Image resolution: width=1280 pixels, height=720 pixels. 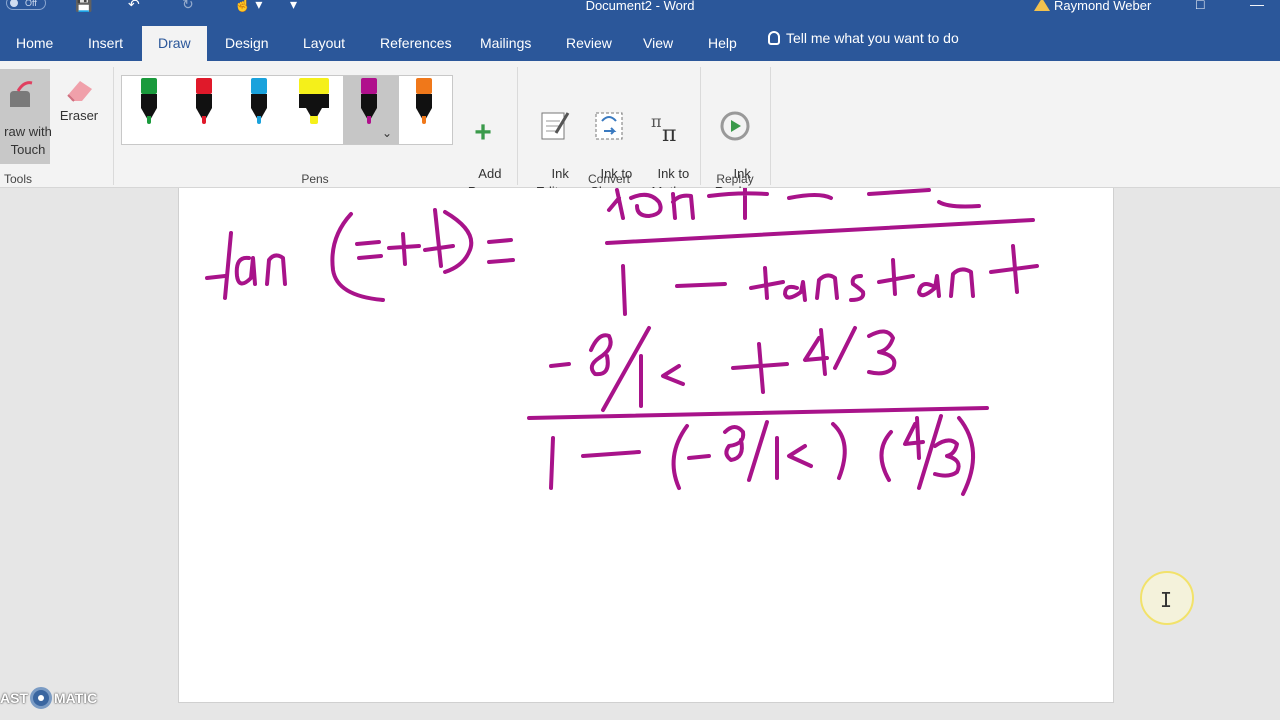 I want to click on pi-icon: π π, so click(x=663, y=127).